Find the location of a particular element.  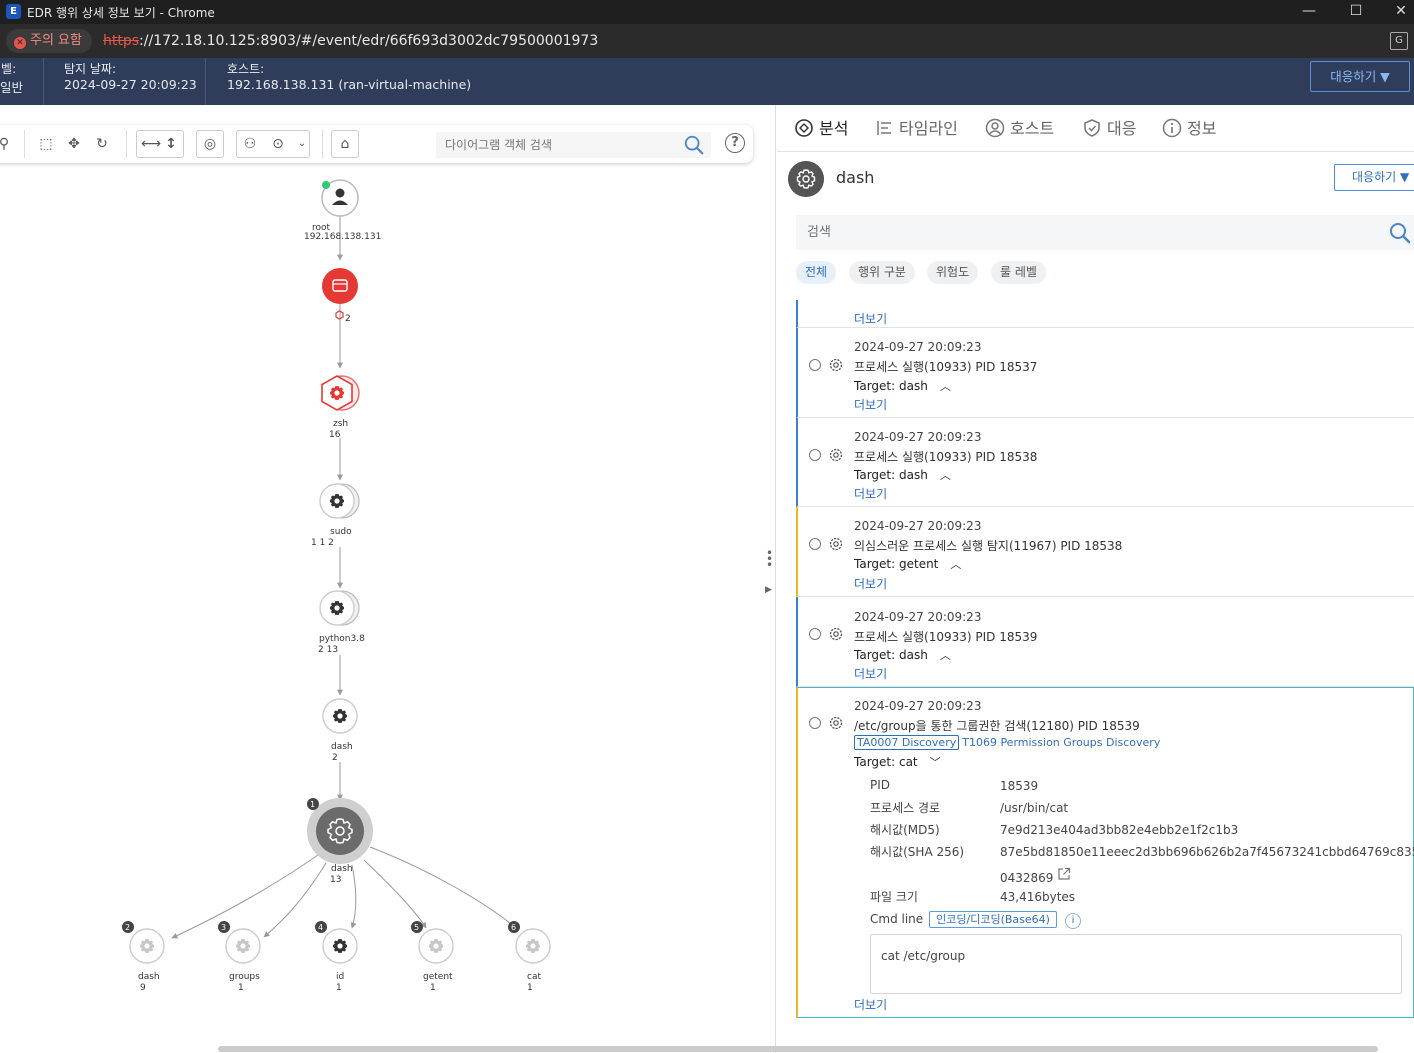

tab-info-label: 정보 is located at coordinates (1202, 128).